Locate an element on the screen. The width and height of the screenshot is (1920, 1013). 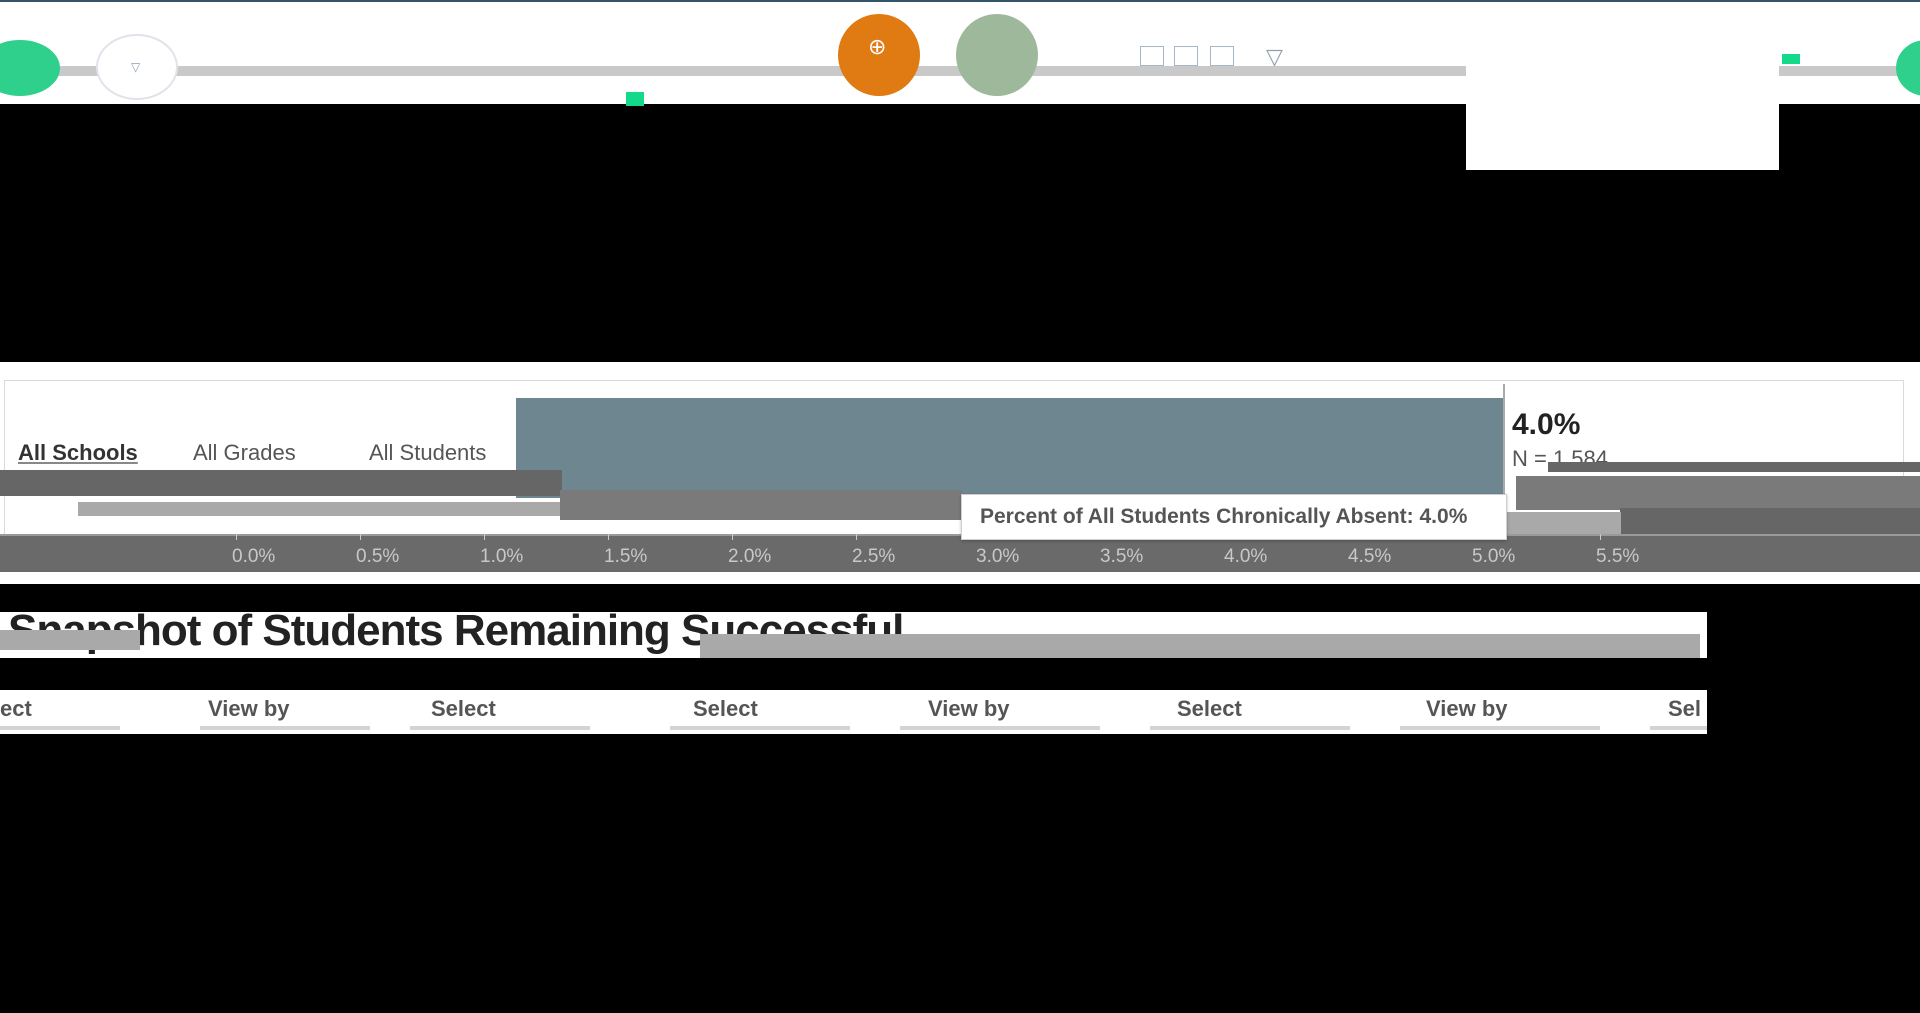
chronic-absence-bar is located at coordinates (1010, 448).